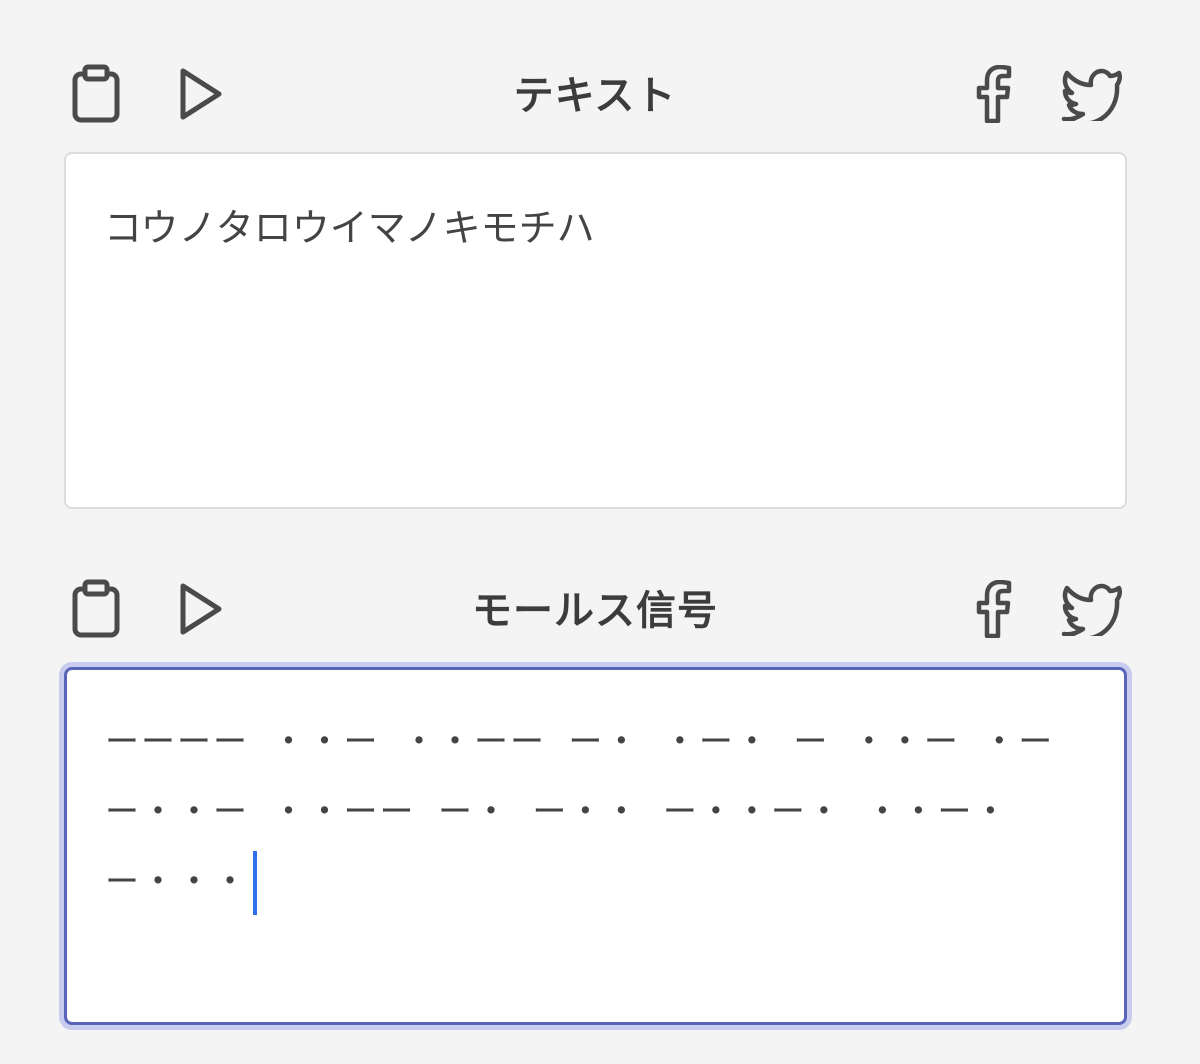 The width and height of the screenshot is (1200, 1064). I want to click on play-morse-button, so click(200, 609).